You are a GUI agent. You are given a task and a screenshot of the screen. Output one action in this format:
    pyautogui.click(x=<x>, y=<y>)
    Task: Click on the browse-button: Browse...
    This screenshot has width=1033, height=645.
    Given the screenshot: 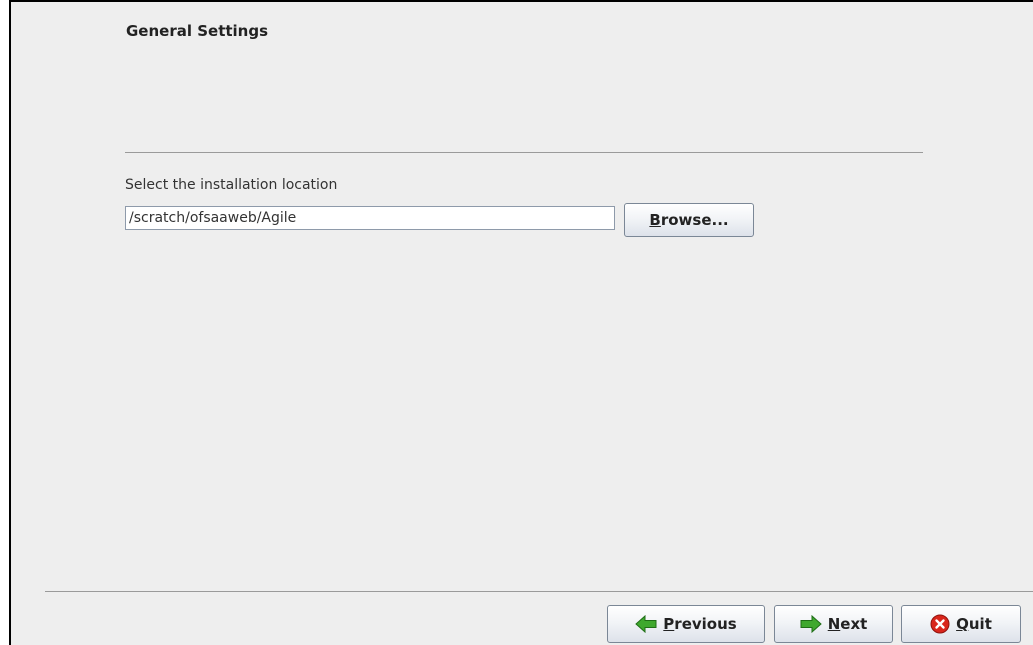 What is the action you would take?
    pyautogui.click(x=689, y=220)
    